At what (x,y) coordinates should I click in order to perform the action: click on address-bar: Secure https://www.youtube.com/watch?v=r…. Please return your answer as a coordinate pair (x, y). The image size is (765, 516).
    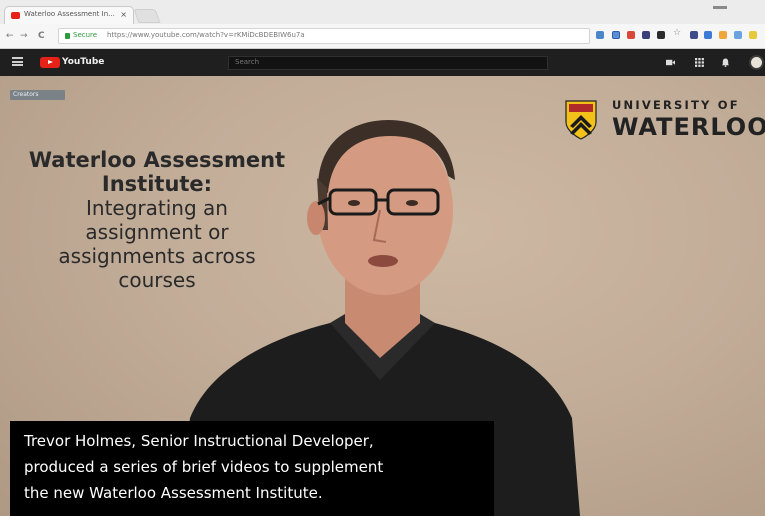
    Looking at the image, I should click on (324, 36).